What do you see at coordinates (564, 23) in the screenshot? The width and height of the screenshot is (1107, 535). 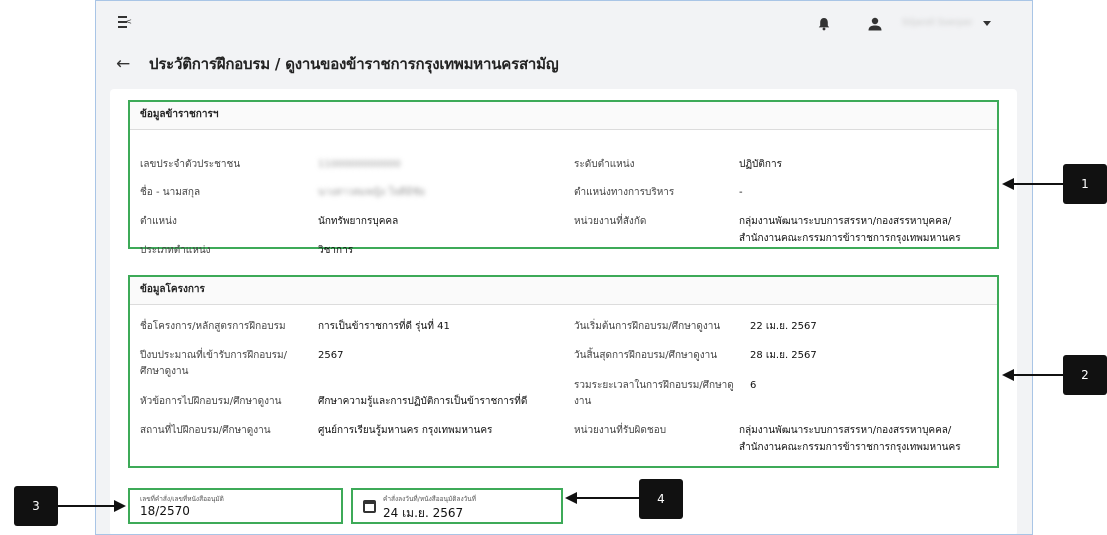 I see `top-bar: < Siljaroll Soerpen` at bounding box center [564, 23].